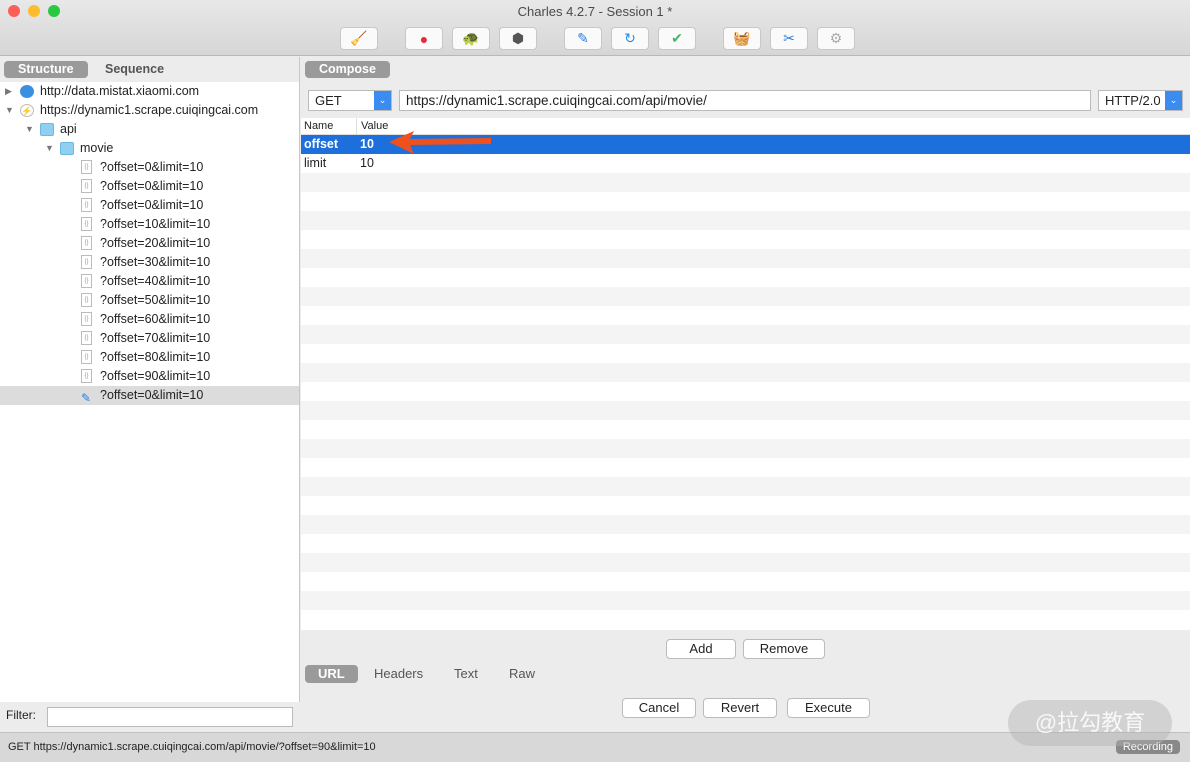 The height and width of the screenshot is (762, 1190). Describe the element at coordinates (155, 300) in the screenshot. I see `request-label: ?offset=50&limit=10` at that location.